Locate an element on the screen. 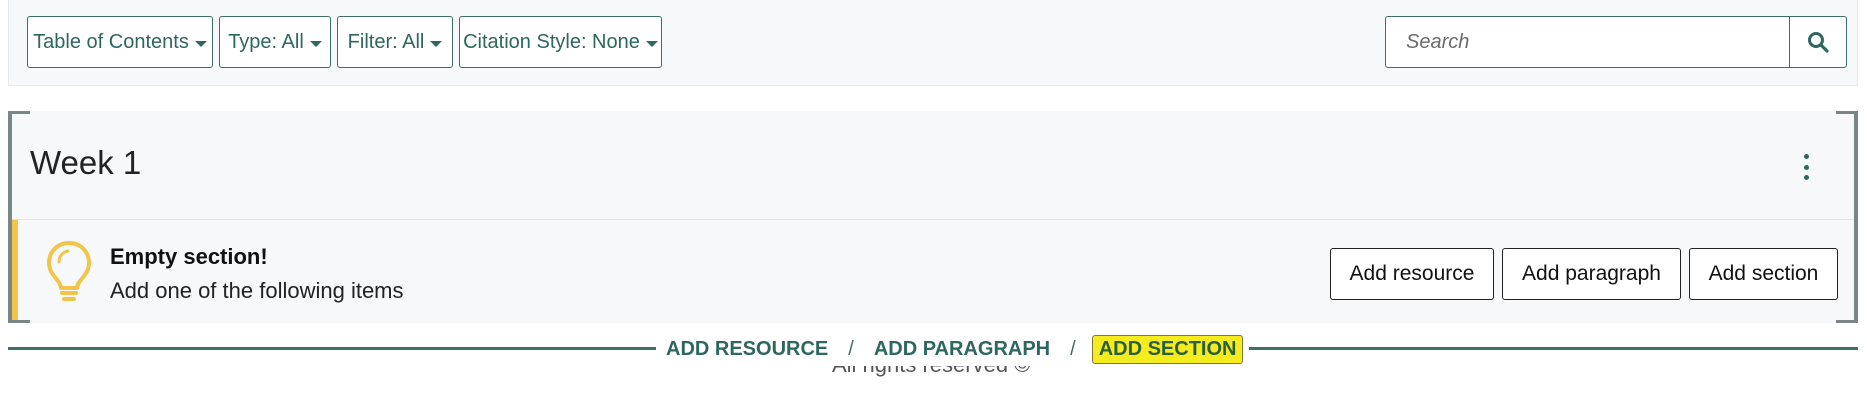 This screenshot has width=1867, height=409. lightbulb-icon is located at coordinates (69, 271).